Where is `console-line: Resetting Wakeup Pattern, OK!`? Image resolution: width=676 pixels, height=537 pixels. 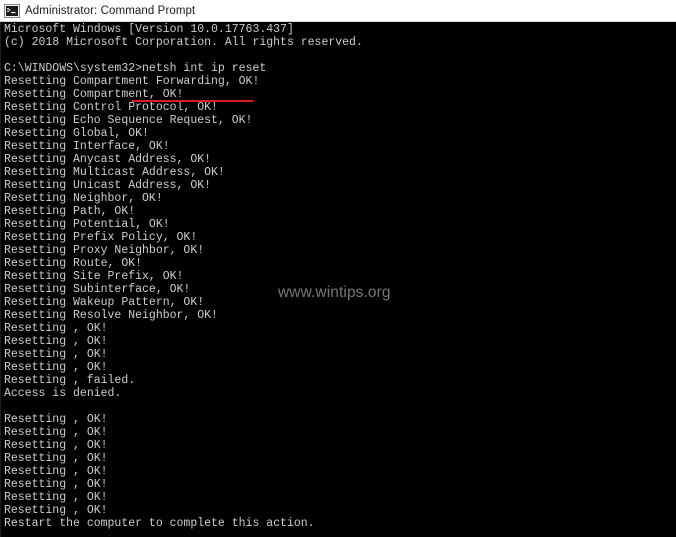 console-line: Resetting Wakeup Pattern, OK! is located at coordinates (104, 302).